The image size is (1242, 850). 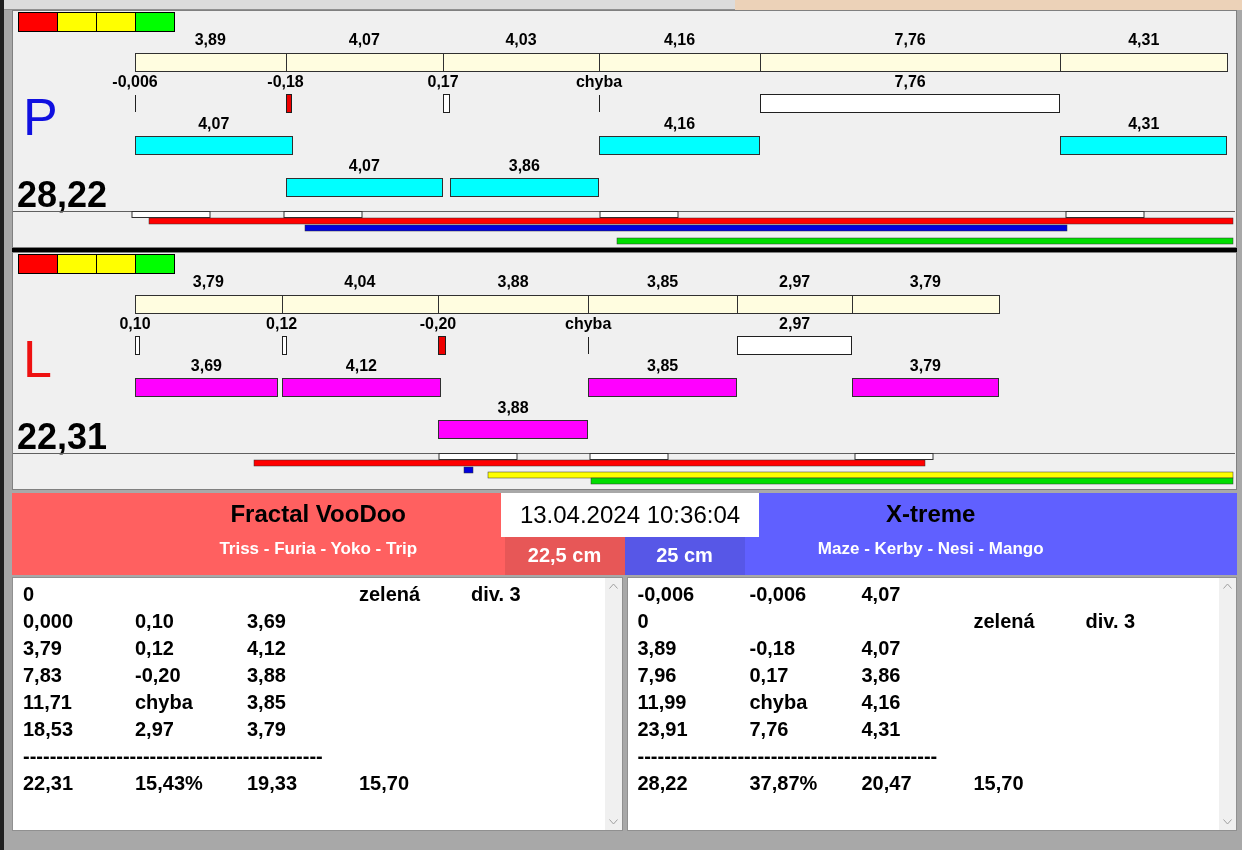 What do you see at coordinates (285, 82) in the screenshot?
I see `time-label: -0,18` at bounding box center [285, 82].